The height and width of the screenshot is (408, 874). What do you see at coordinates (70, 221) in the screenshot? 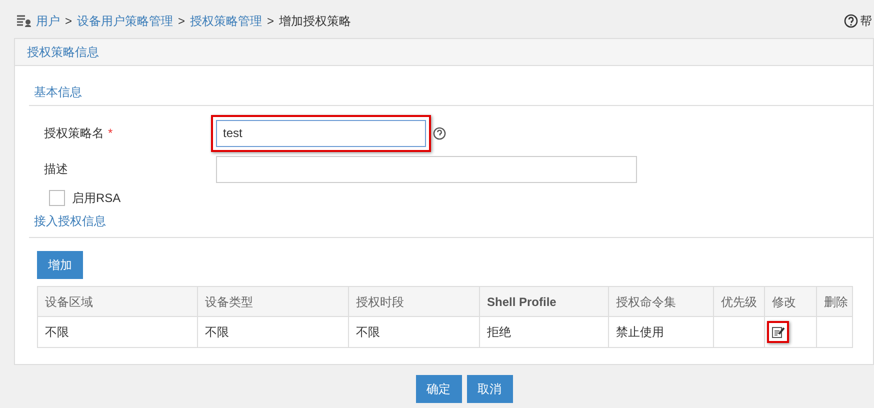
I see `section-title: 接入授权信息` at bounding box center [70, 221].